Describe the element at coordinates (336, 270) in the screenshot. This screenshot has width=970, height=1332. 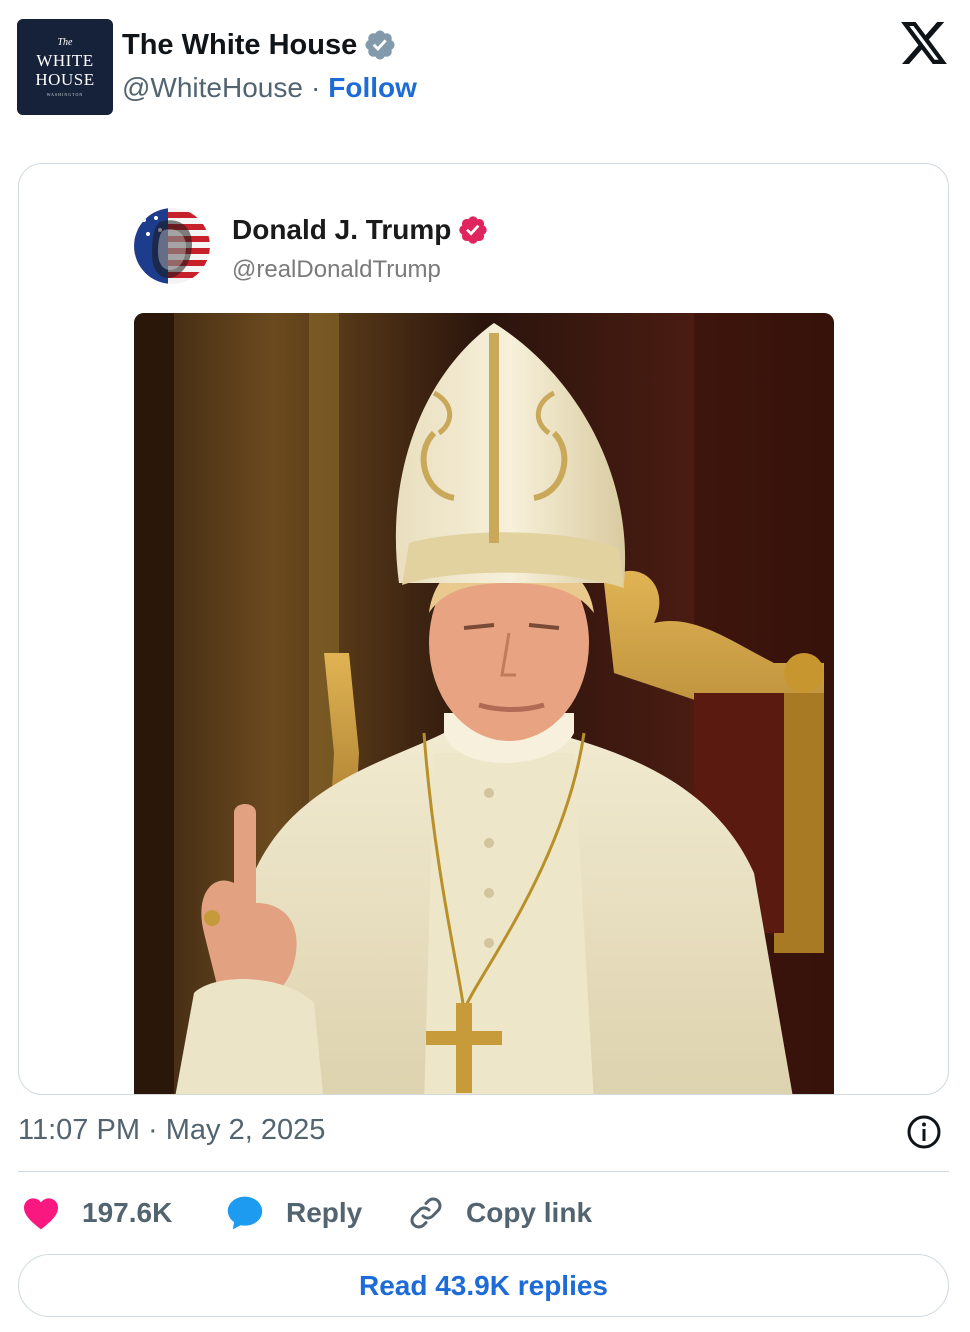
I see `embedded-author-handle: @realDonaldTrump` at that location.